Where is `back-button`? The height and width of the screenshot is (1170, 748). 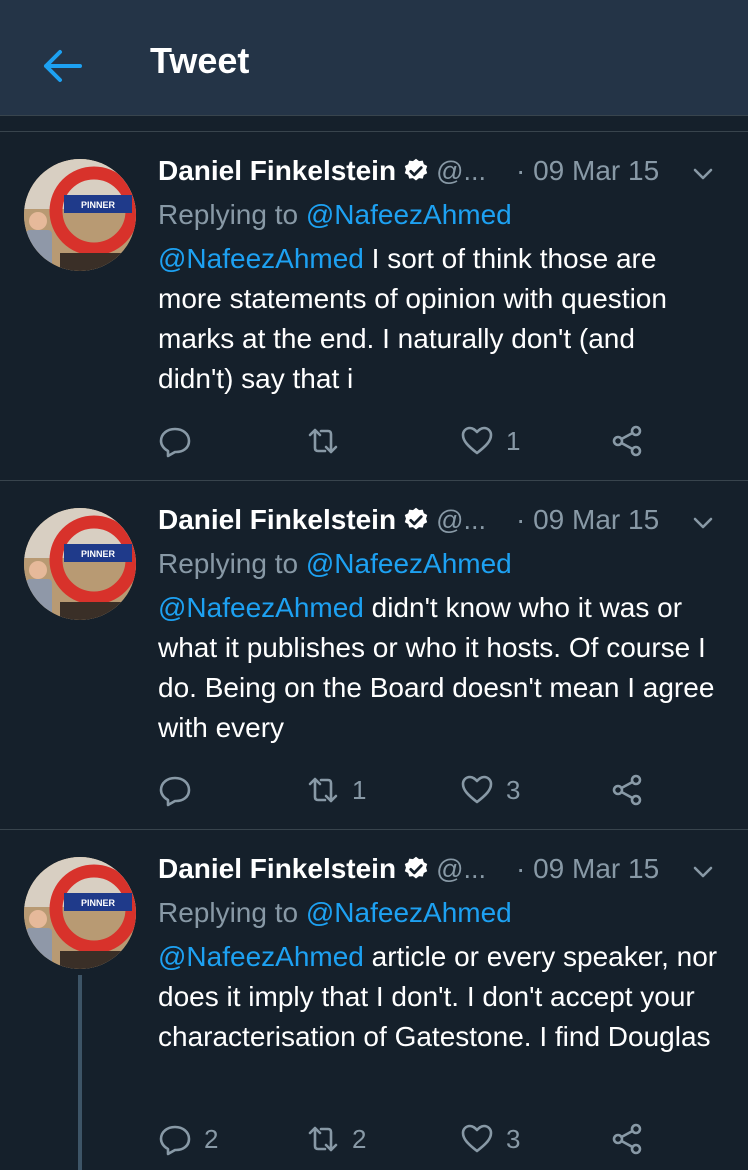 back-button is located at coordinates (62, 66).